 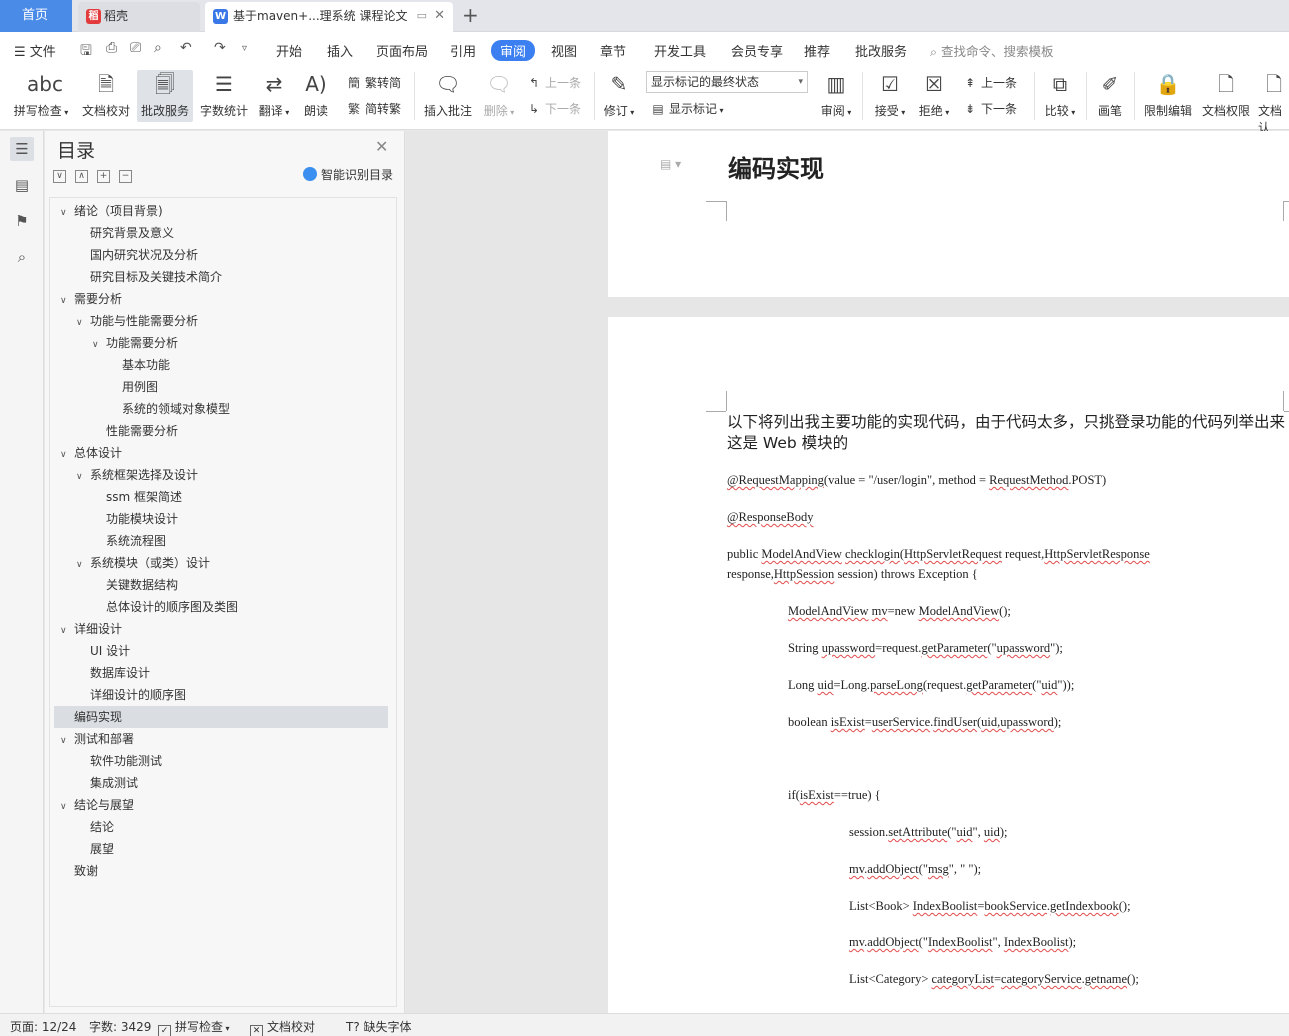 I want to click on page-indicator: 页面: 12/24, so click(x=43, y=1026).